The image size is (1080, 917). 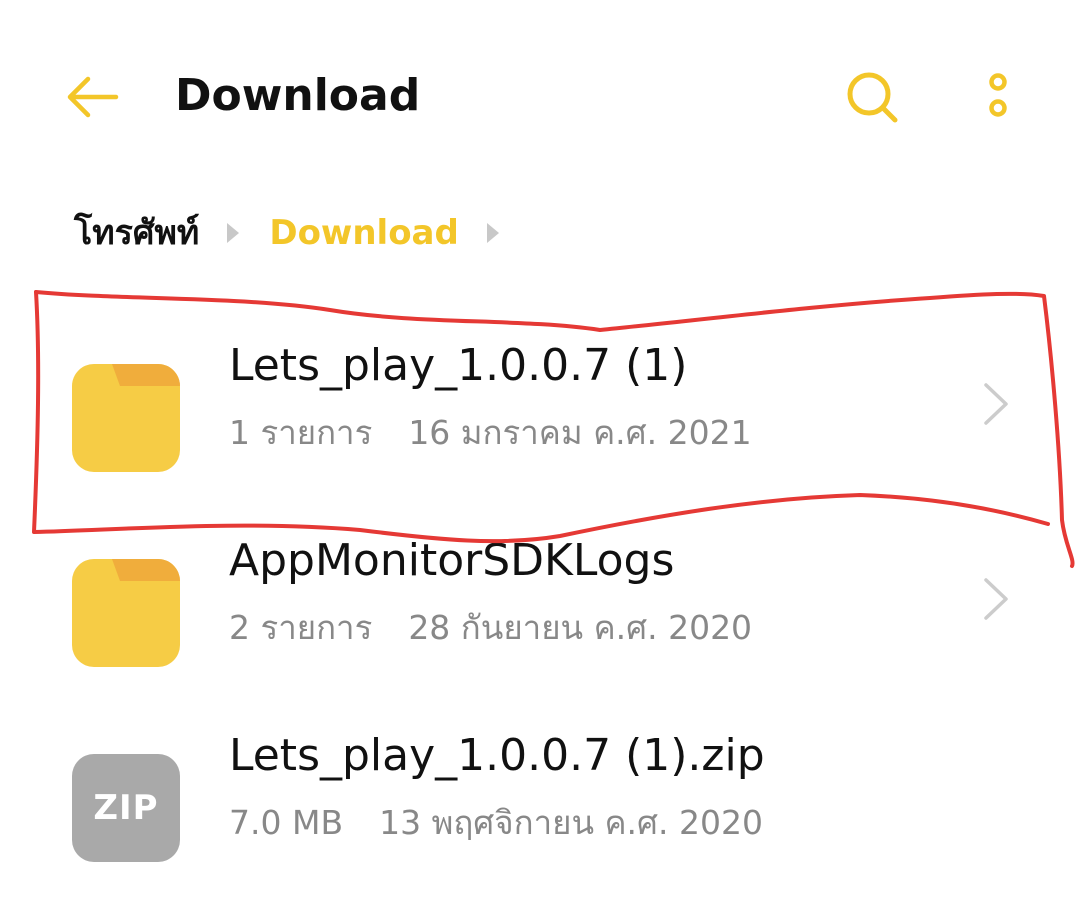 I want to click on item-count: 1 รายการ, so click(x=301, y=432).